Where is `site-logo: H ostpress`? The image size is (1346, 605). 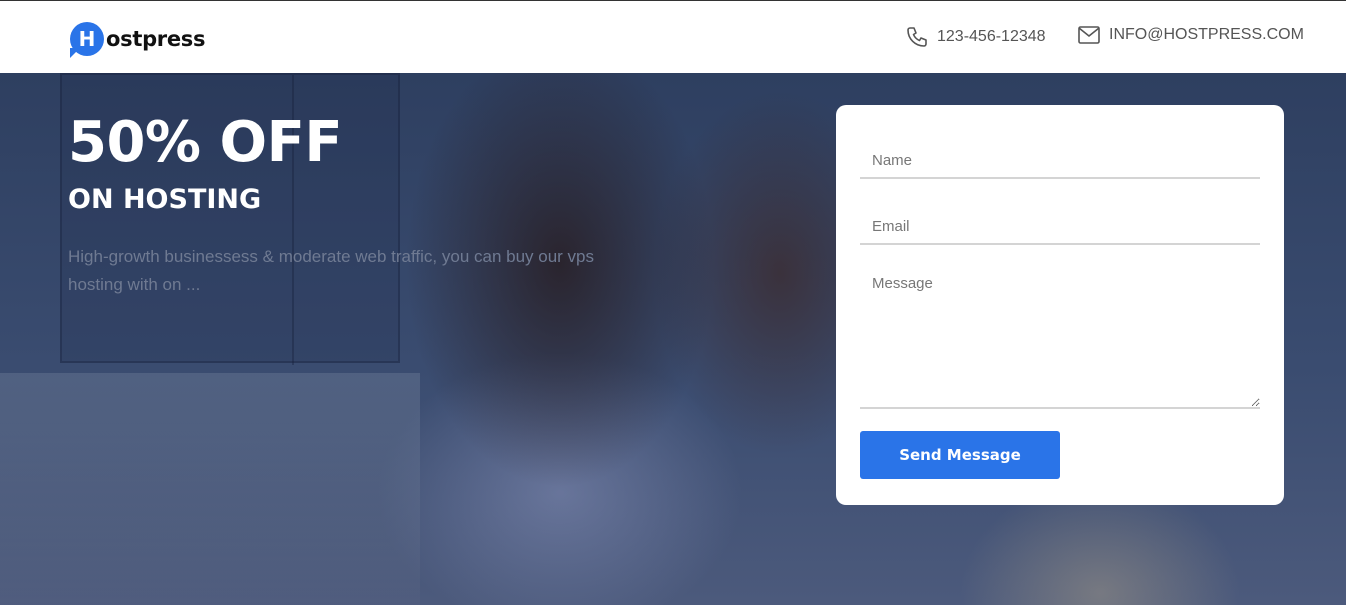
site-logo: H ostpress is located at coordinates (138, 39).